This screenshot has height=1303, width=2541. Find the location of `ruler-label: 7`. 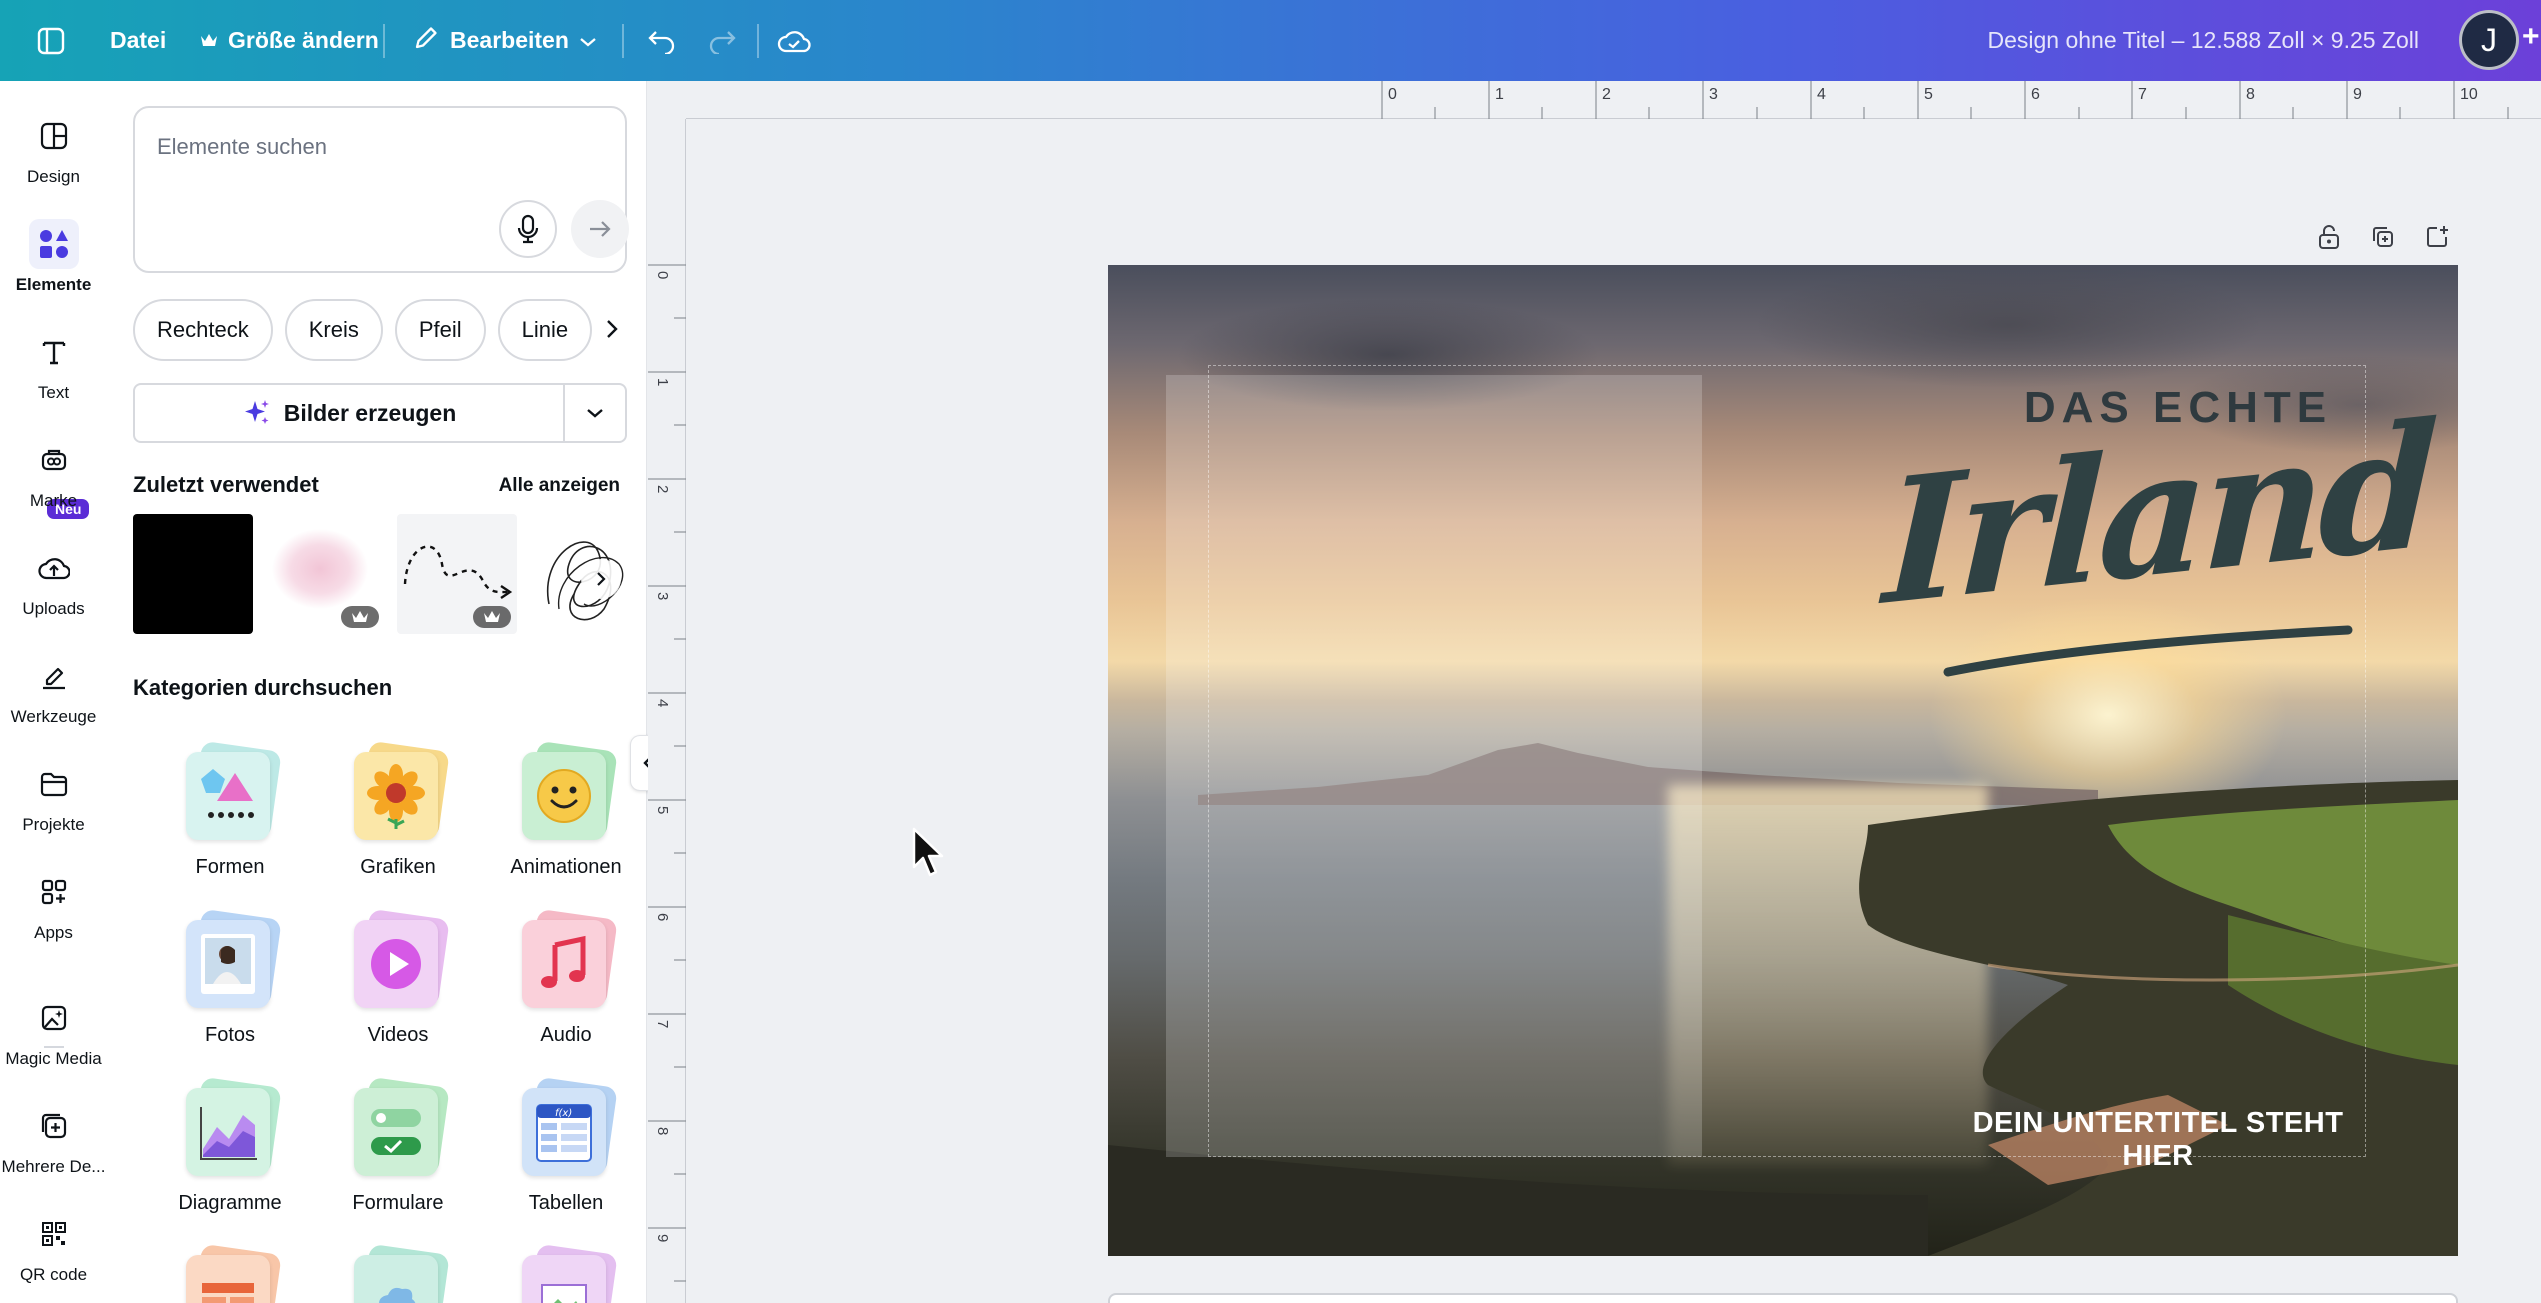

ruler-label: 7 is located at coordinates (662, 1024).